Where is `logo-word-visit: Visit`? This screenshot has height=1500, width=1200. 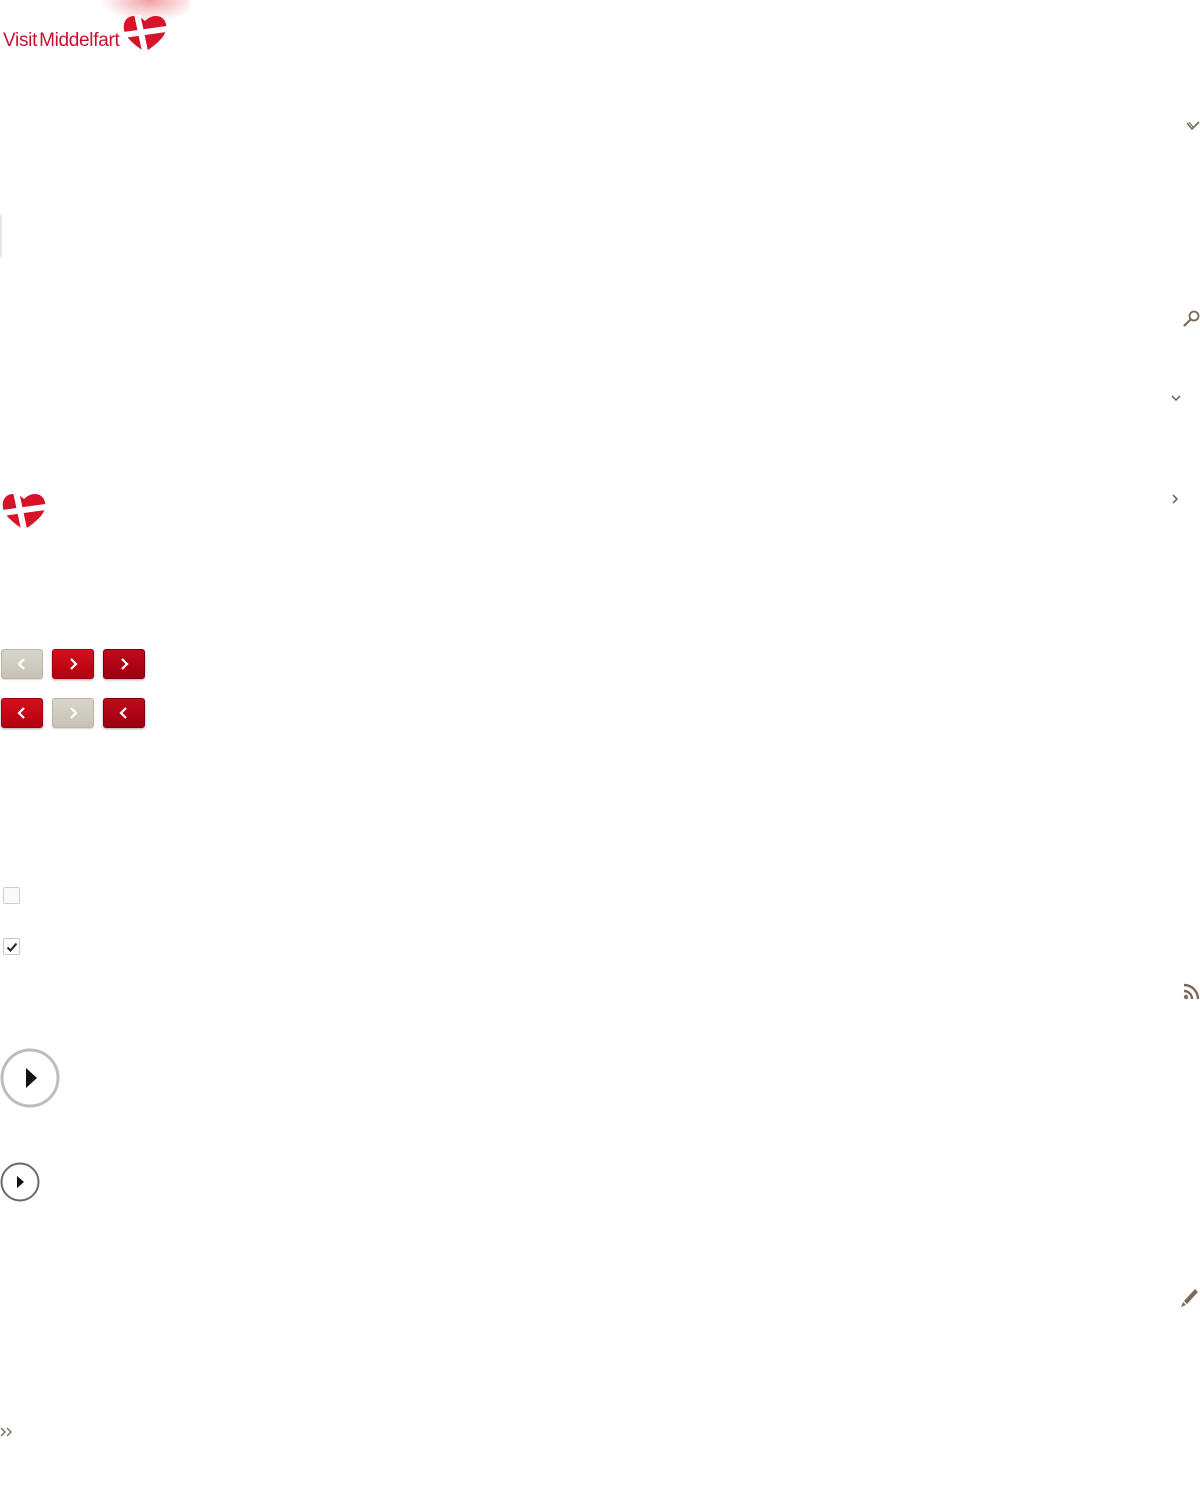 logo-word-visit: Visit is located at coordinates (20, 40).